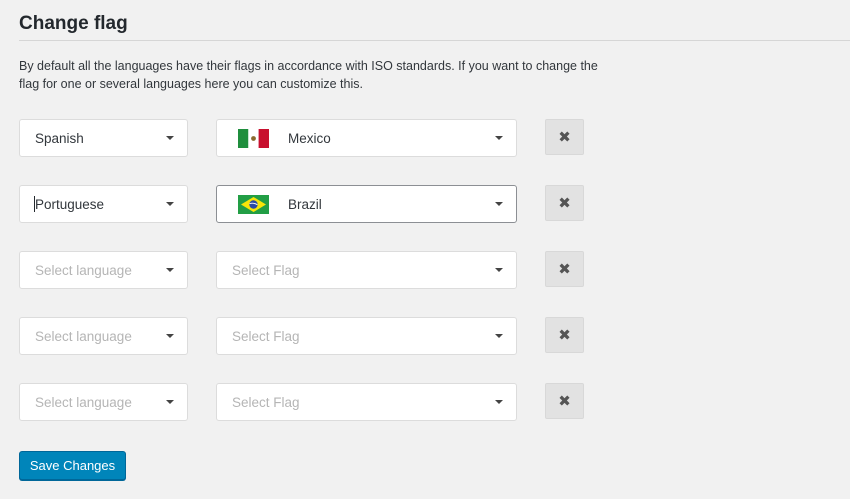  What do you see at coordinates (305, 204) in the screenshot?
I see `flag-value: Brazil` at bounding box center [305, 204].